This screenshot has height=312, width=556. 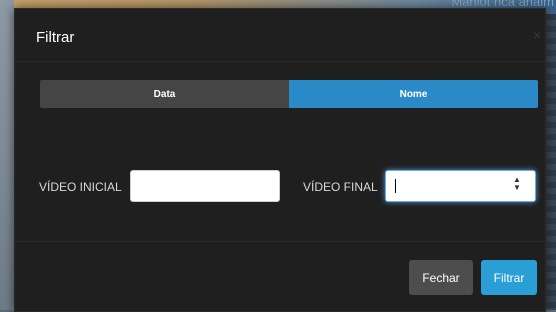 I want to click on background-left-strip, so click(x=7, y=155).